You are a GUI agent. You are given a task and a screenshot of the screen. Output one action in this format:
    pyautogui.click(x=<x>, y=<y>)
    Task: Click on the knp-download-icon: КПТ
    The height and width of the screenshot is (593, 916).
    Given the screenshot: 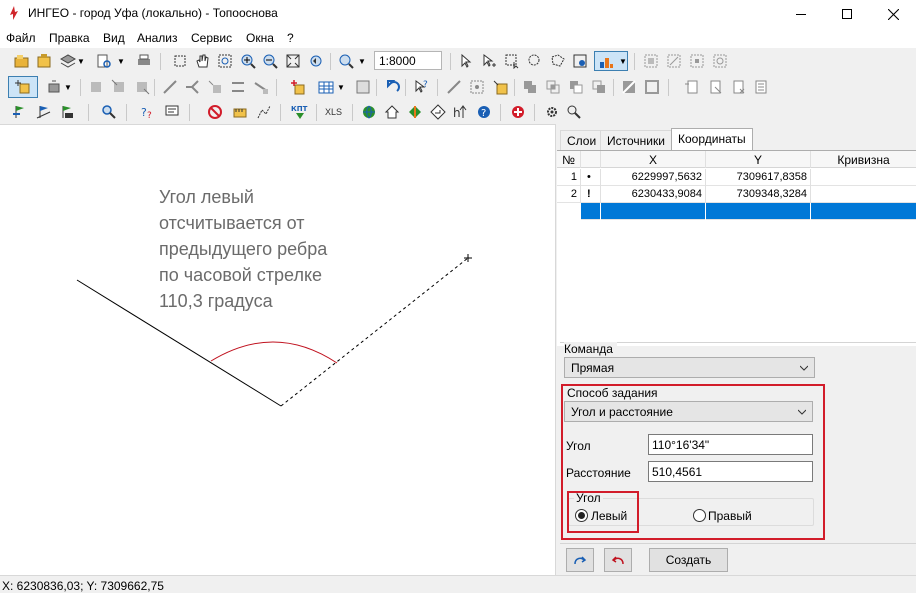 What is the action you would take?
    pyautogui.click(x=300, y=112)
    